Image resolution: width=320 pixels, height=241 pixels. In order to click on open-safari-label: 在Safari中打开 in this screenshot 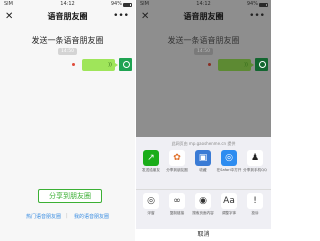, I will do `click(229, 170)`.